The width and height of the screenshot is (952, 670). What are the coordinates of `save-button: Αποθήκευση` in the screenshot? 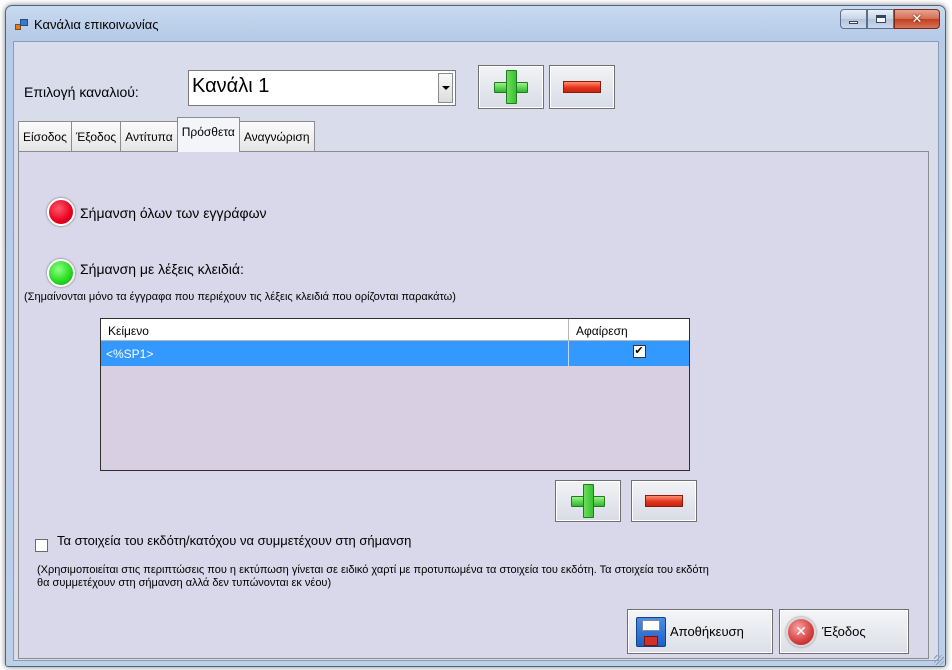 It's located at (700, 631).